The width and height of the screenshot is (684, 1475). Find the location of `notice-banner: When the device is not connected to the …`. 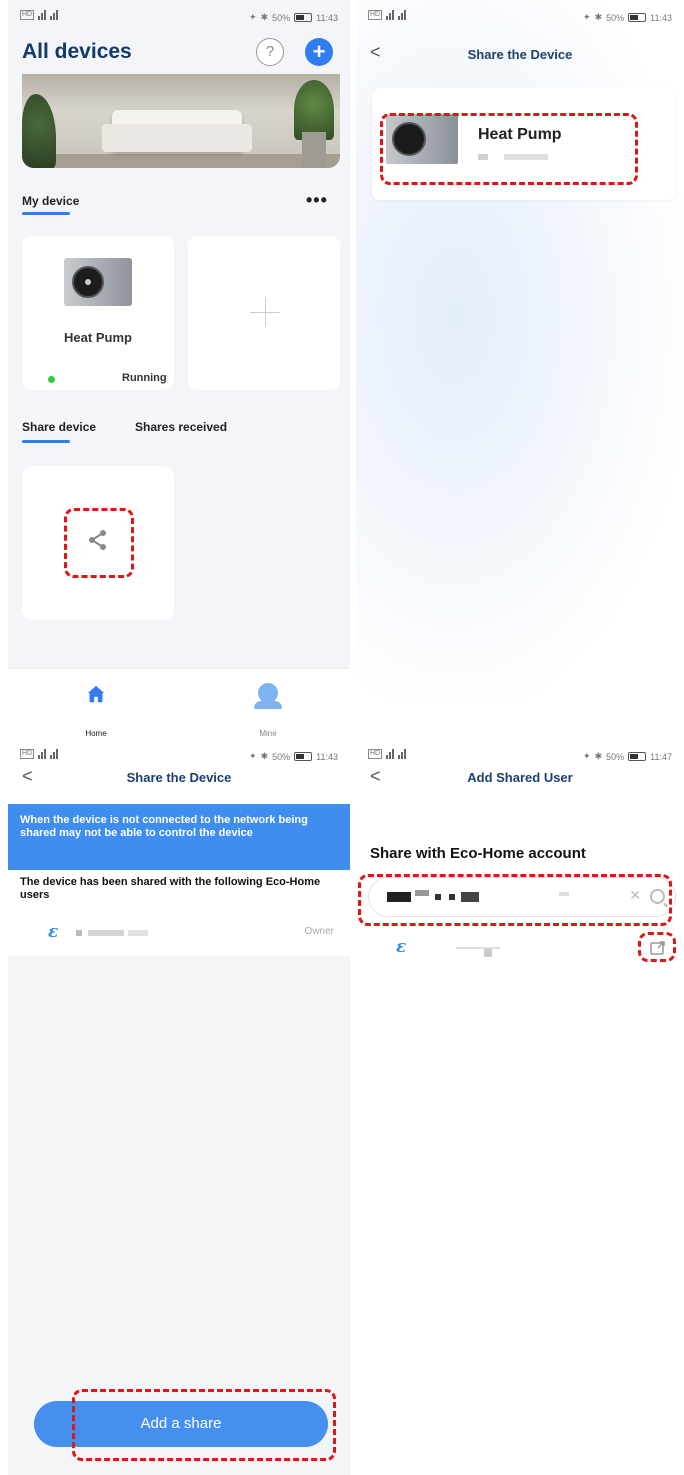

notice-banner: When the device is not connected to the … is located at coordinates (179, 837).